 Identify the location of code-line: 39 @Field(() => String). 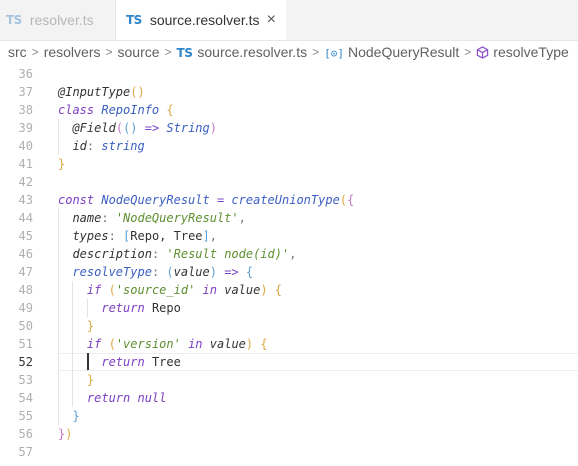
(289, 128).